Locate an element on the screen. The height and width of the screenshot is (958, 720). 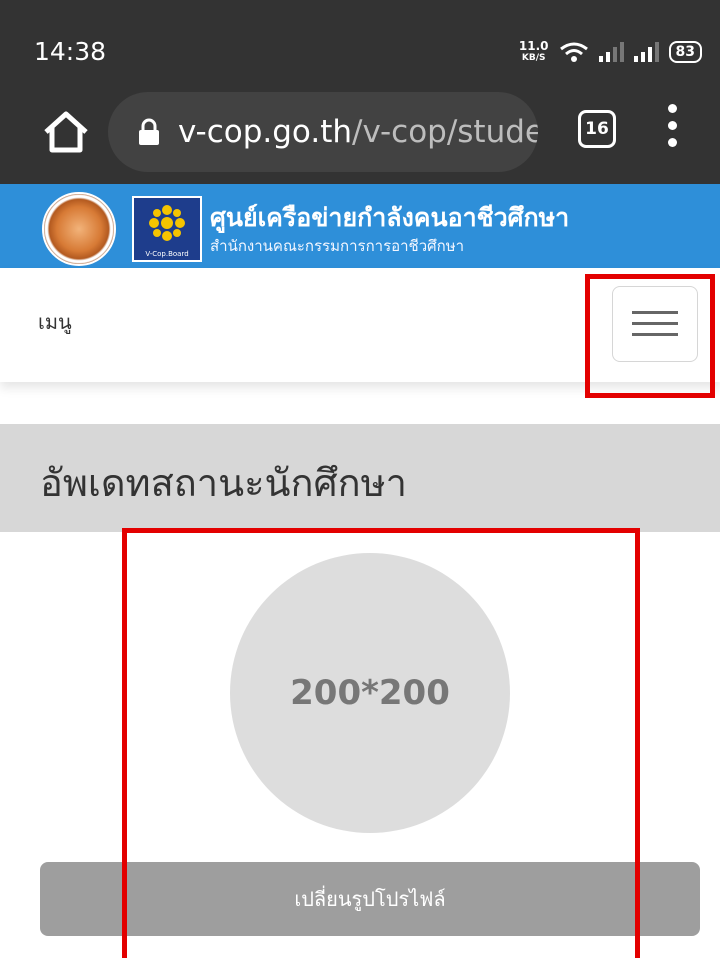
board-logo-label: V-Cop.Board is located at coordinates (167, 254).